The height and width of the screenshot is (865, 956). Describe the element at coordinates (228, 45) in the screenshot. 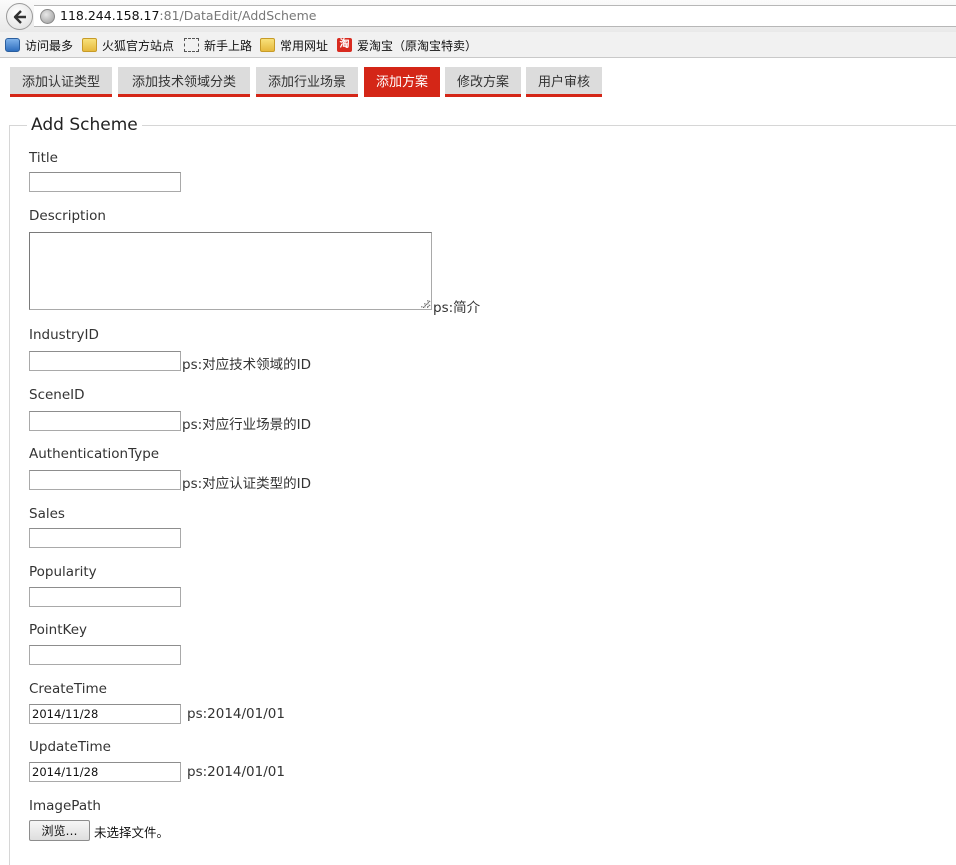

I see `bookmark-label: 新手上路` at that location.